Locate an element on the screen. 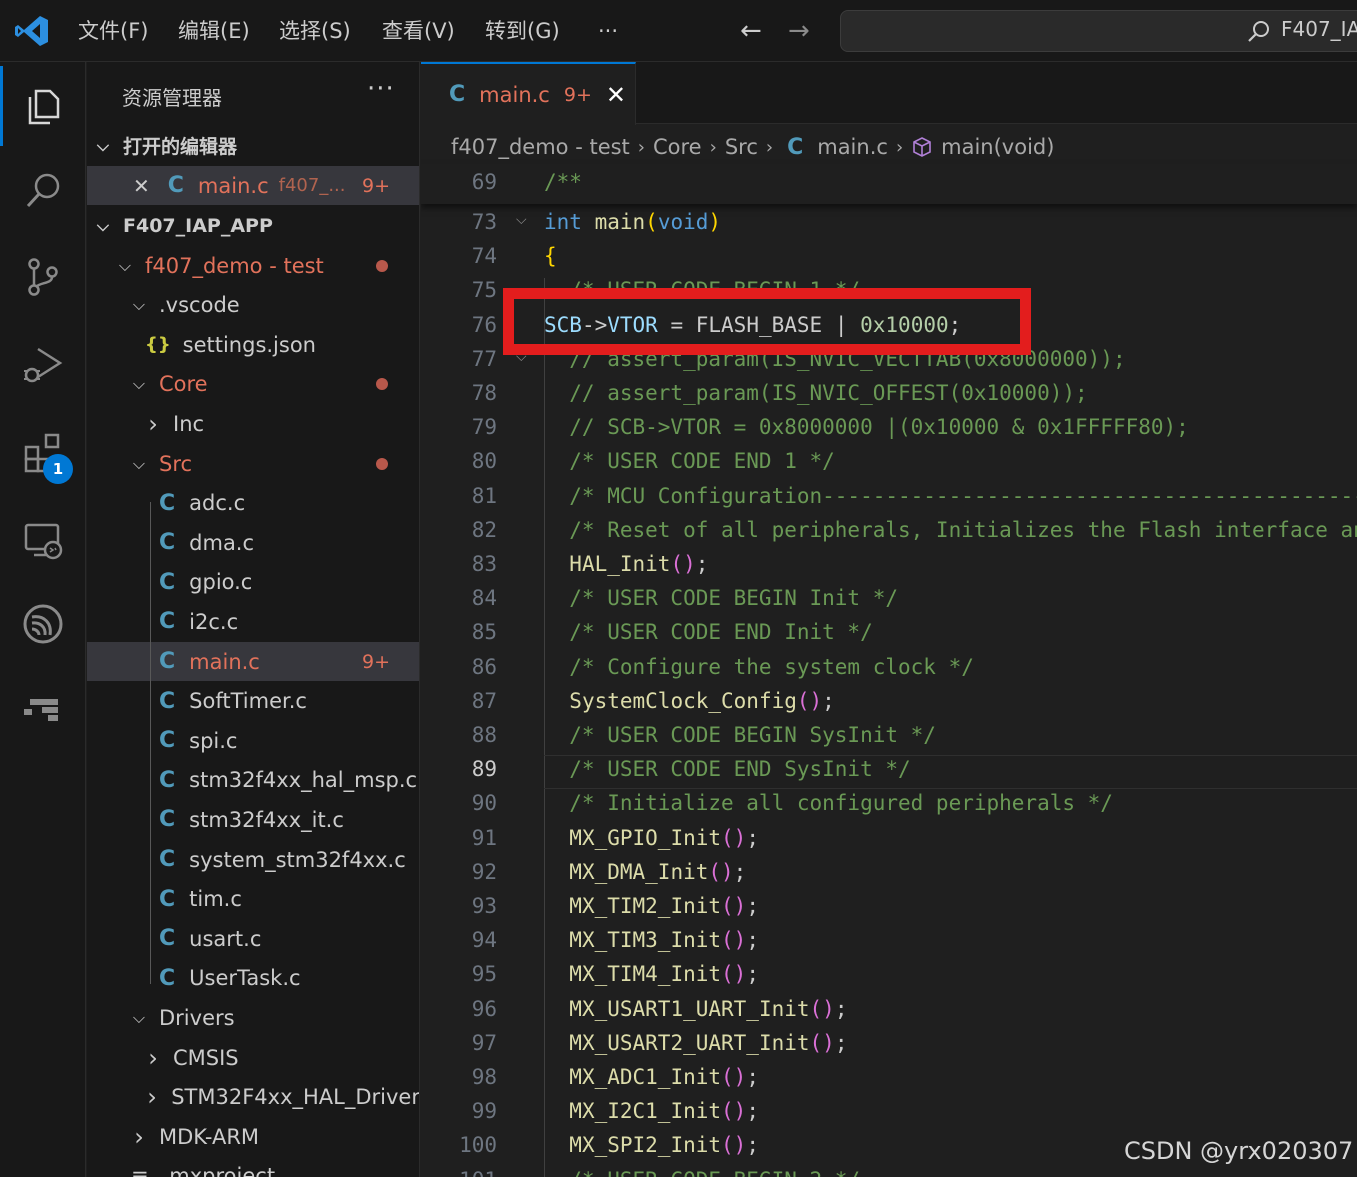  tree-item: Cadc.c is located at coordinates (253, 503).